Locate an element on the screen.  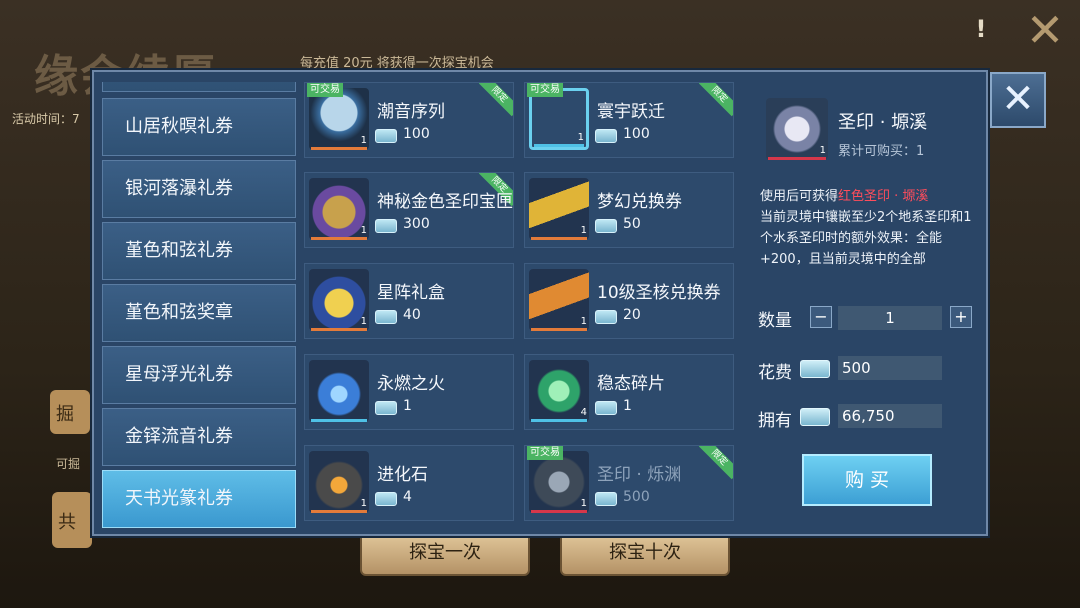
item-price: 40 is located at coordinates (412, 315).